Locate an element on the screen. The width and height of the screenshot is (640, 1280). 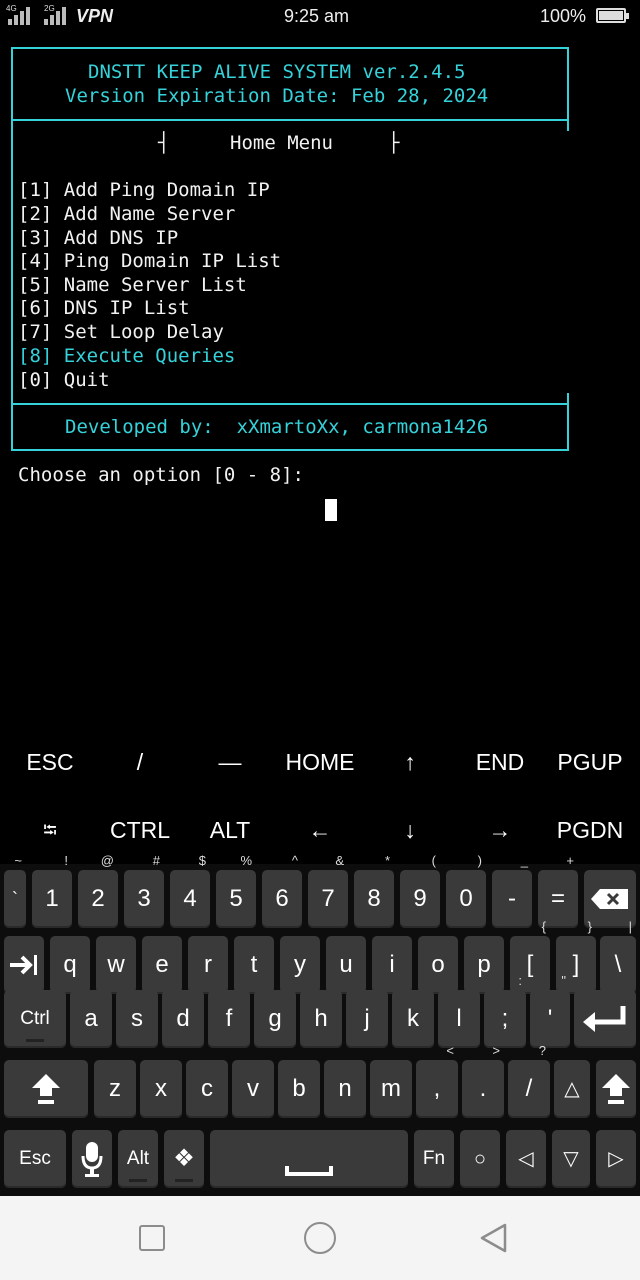
extra-key-end: END is located at coordinates (500, 762).